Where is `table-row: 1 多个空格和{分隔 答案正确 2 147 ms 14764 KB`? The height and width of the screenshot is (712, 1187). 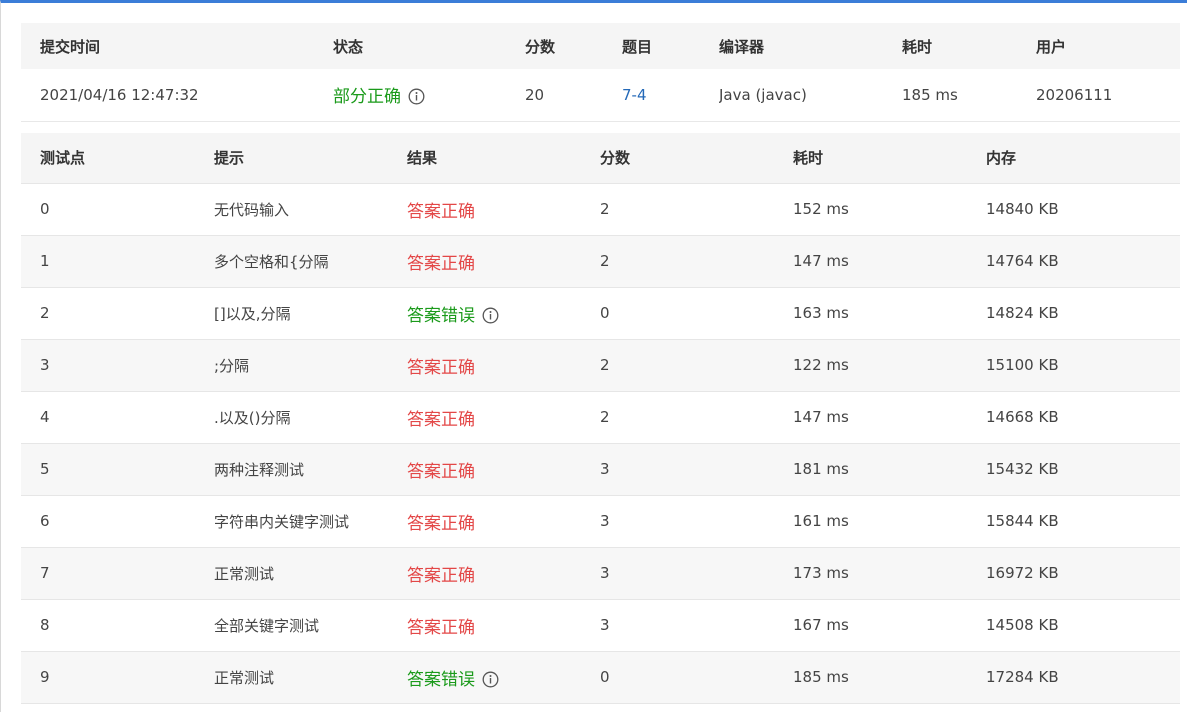
table-row: 1 多个空格和{分隔 答案正确 2 147 ms 14764 KB is located at coordinates (600, 261).